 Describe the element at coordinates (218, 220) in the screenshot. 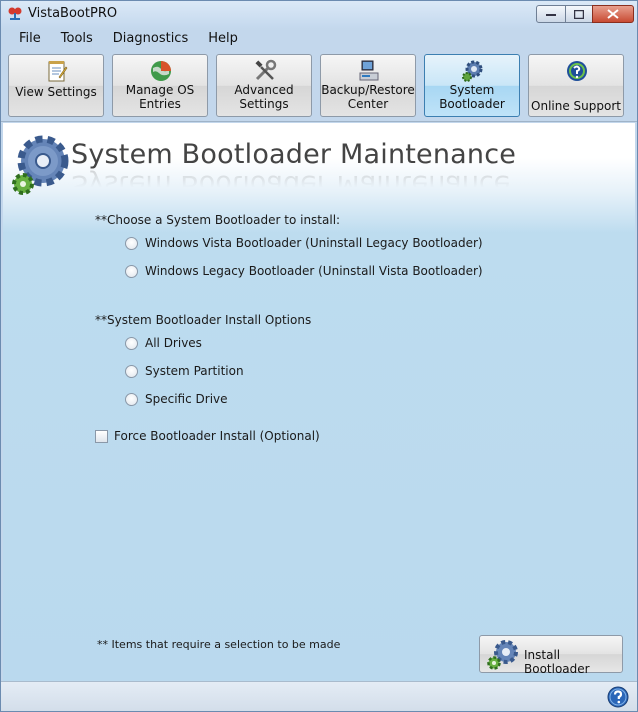

I see `choose-bootloader-label: **Choose a System Bootloader to install:` at that location.